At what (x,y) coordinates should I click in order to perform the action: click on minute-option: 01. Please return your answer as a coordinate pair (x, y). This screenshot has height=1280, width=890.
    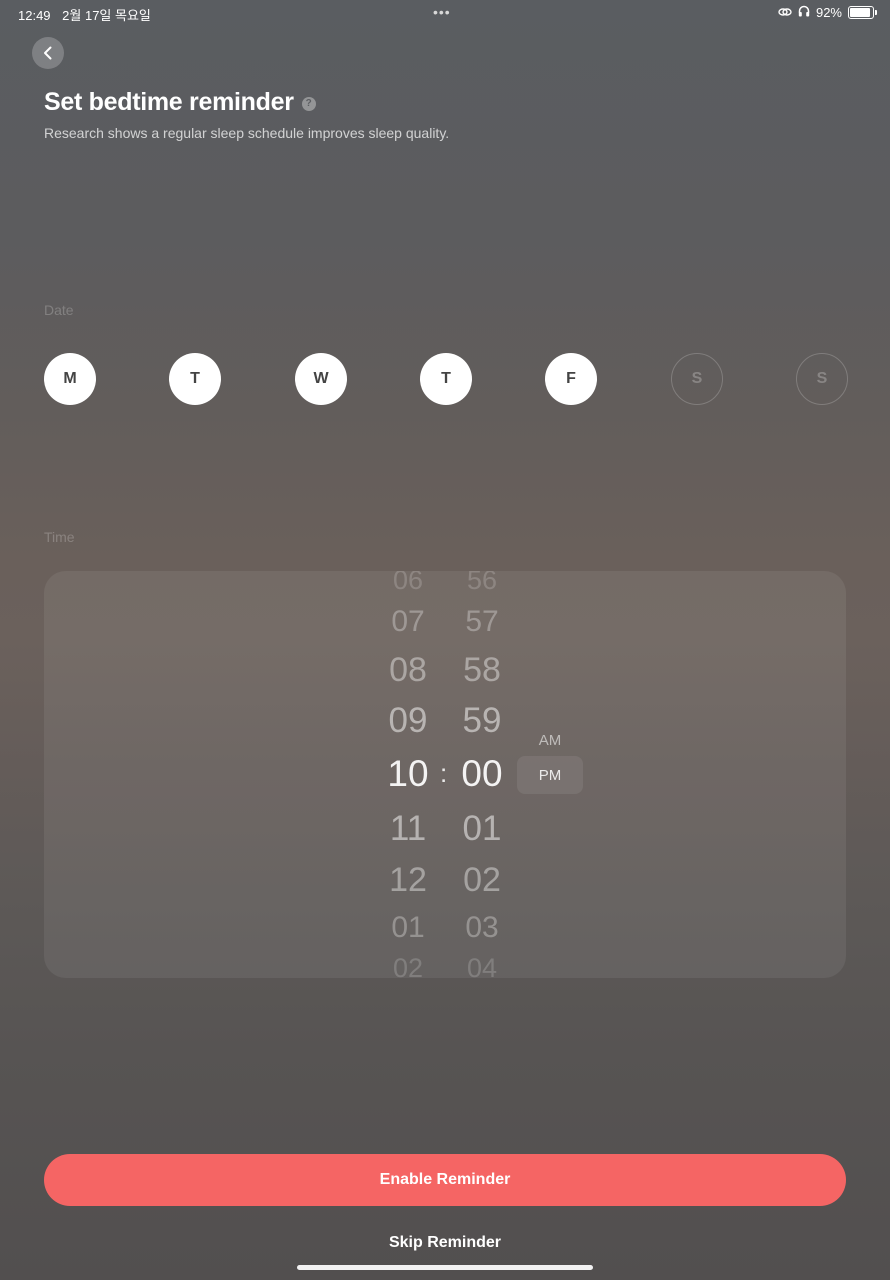
    Looking at the image, I should click on (482, 829).